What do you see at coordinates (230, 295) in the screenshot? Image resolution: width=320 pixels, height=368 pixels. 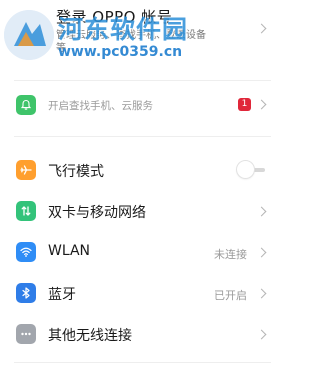 I see `bluetooth-status: 已开启` at bounding box center [230, 295].